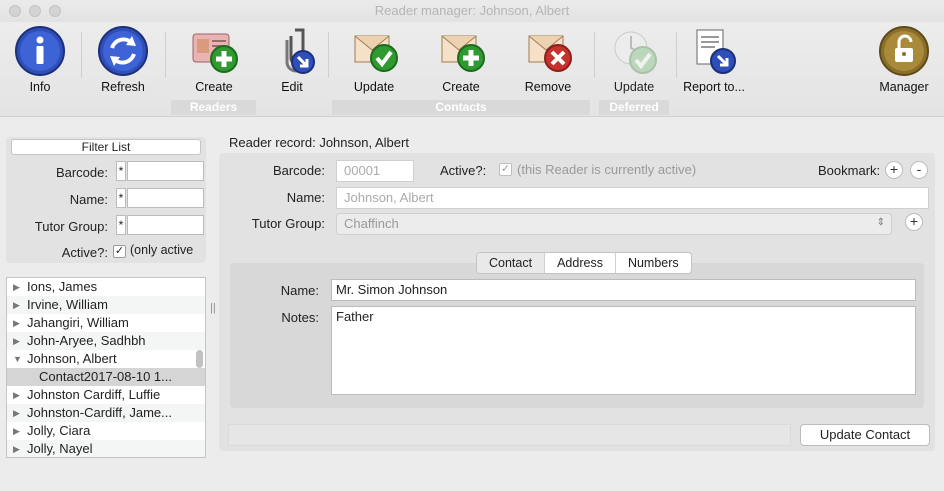 This screenshot has height=491, width=944. Describe the element at coordinates (106, 448) in the screenshot. I see `list-item: ▶ Jolly, Nayel` at that location.